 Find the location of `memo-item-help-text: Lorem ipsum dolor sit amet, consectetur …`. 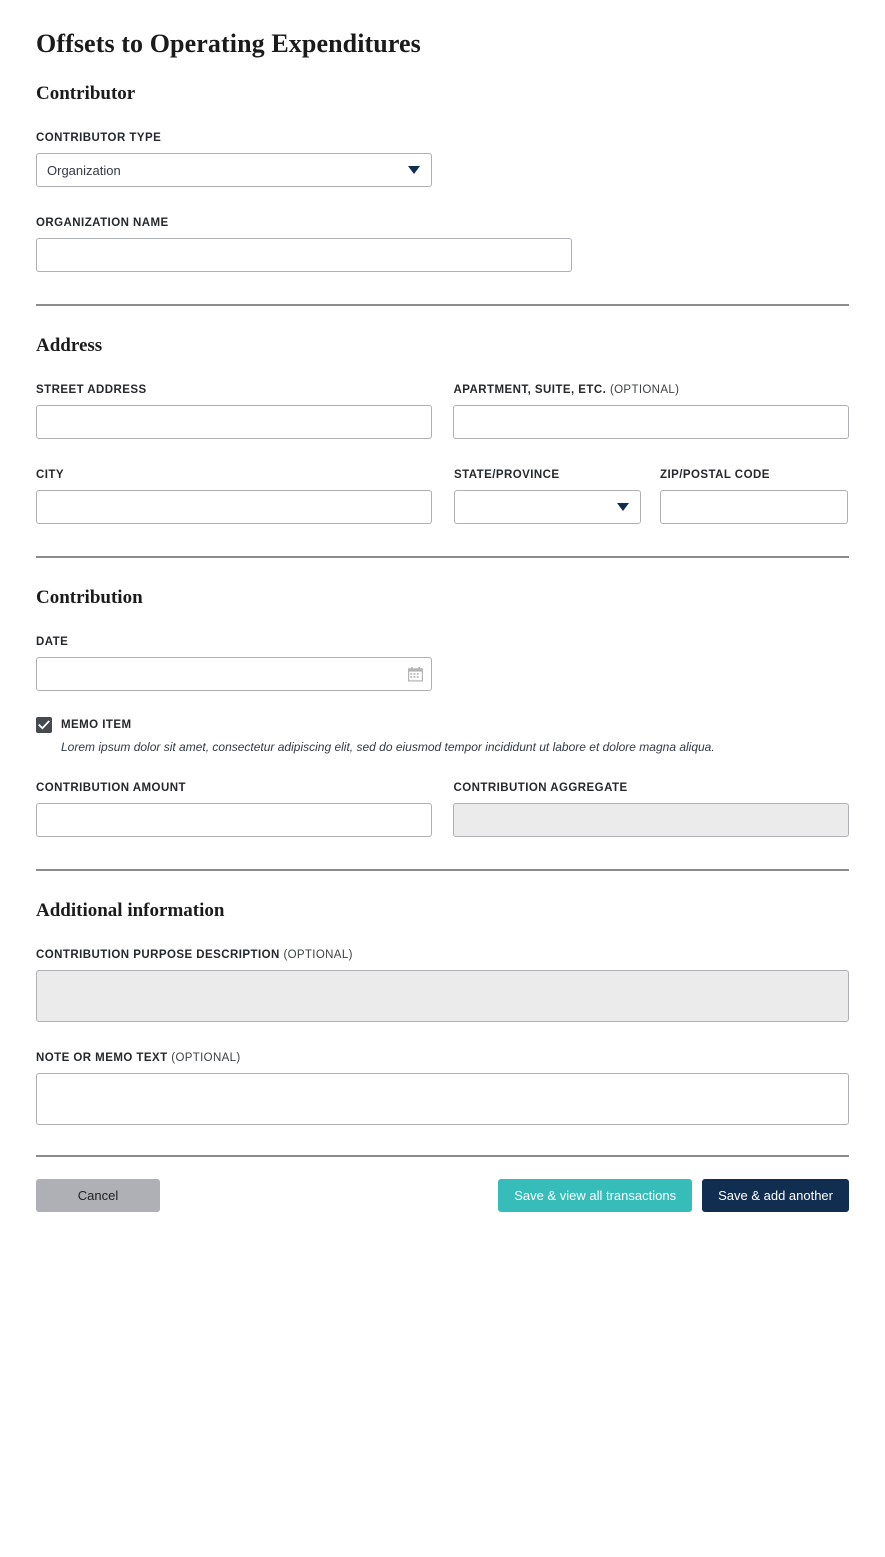

memo-item-help-text: Lorem ipsum dolor sit amet, consectetur … is located at coordinates (388, 747).